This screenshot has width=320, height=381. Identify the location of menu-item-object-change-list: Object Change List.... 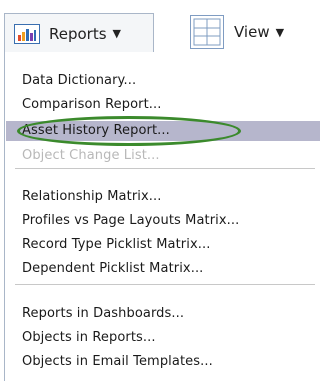
(91, 155).